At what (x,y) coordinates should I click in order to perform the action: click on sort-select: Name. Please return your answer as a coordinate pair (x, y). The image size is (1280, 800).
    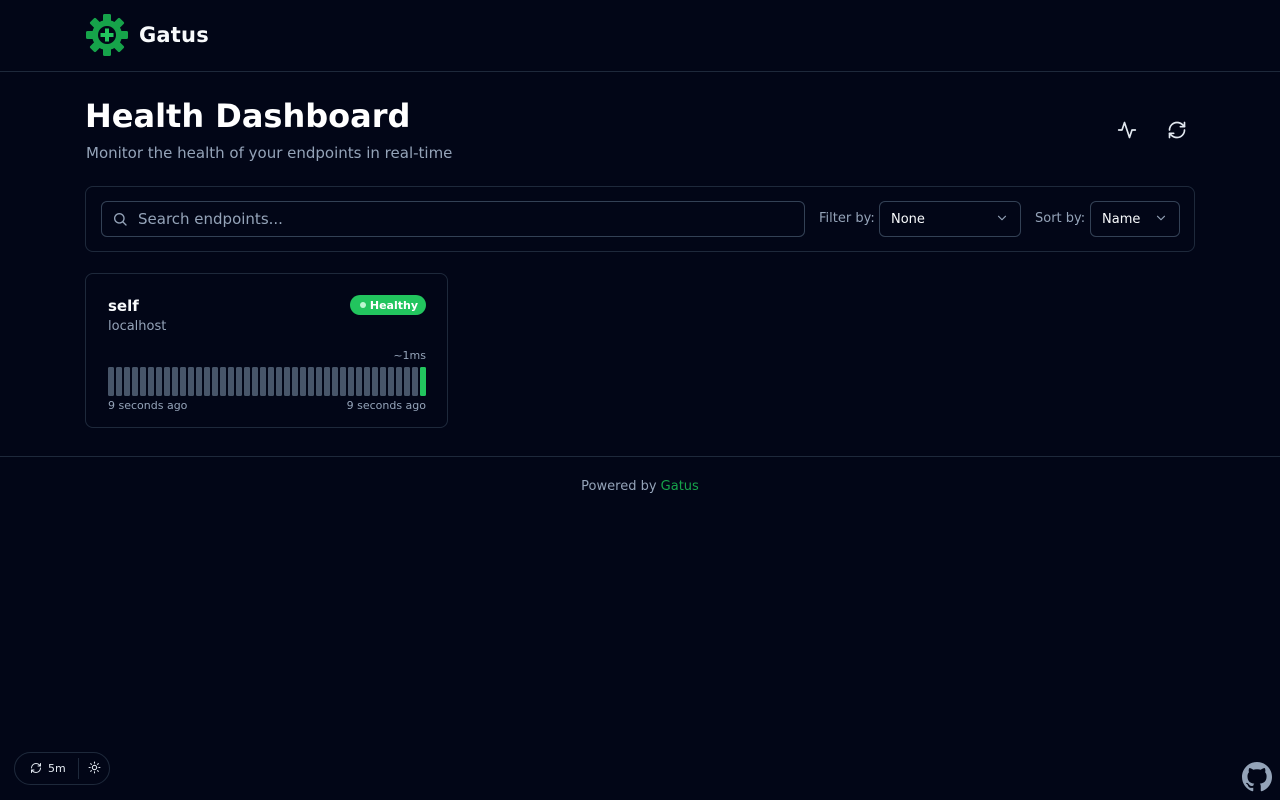
    Looking at the image, I should click on (1135, 219).